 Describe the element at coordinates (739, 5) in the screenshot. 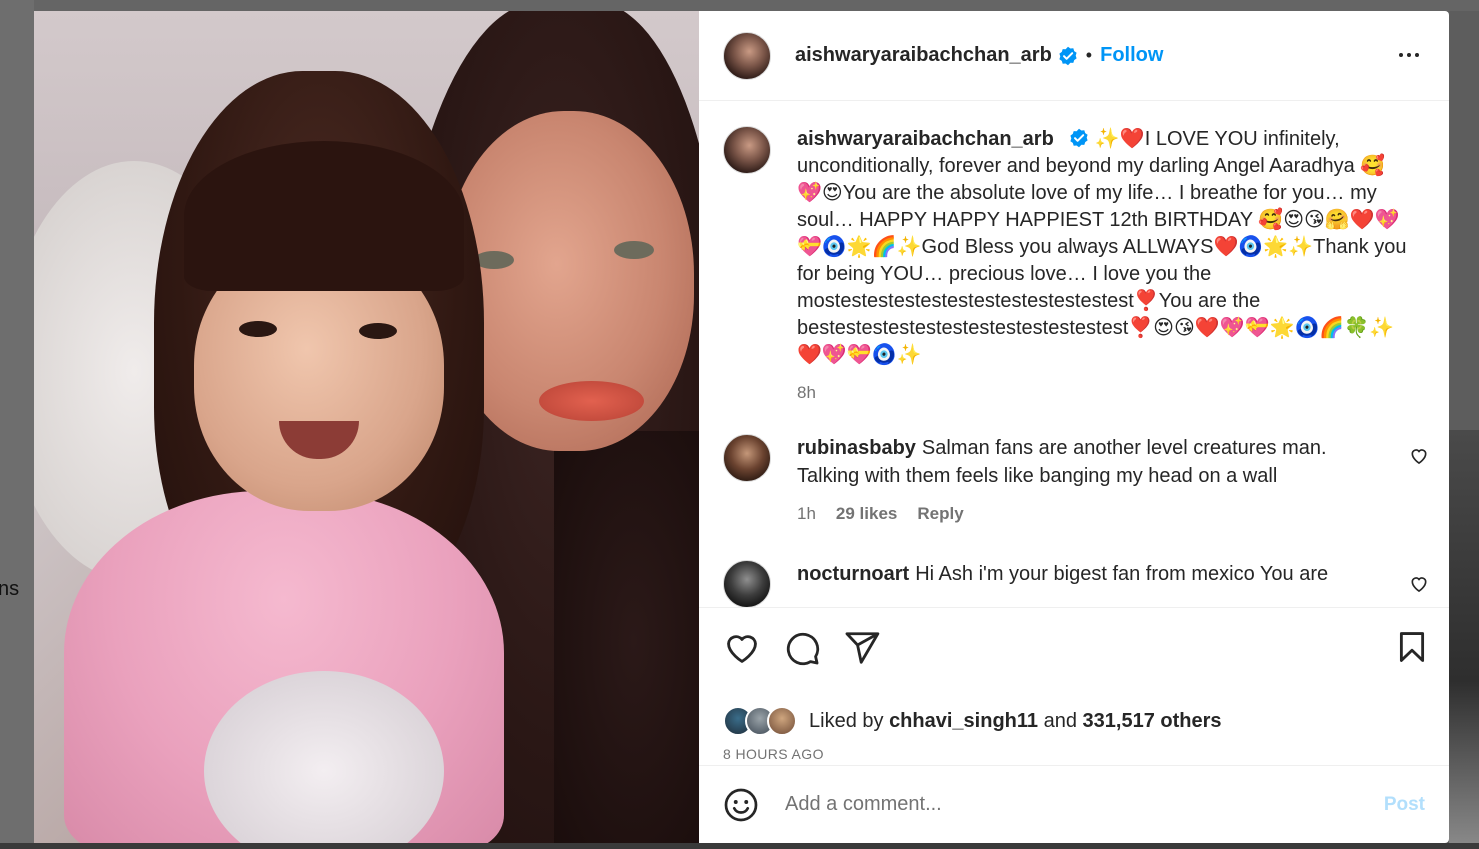

I see `backdrop-top` at that location.